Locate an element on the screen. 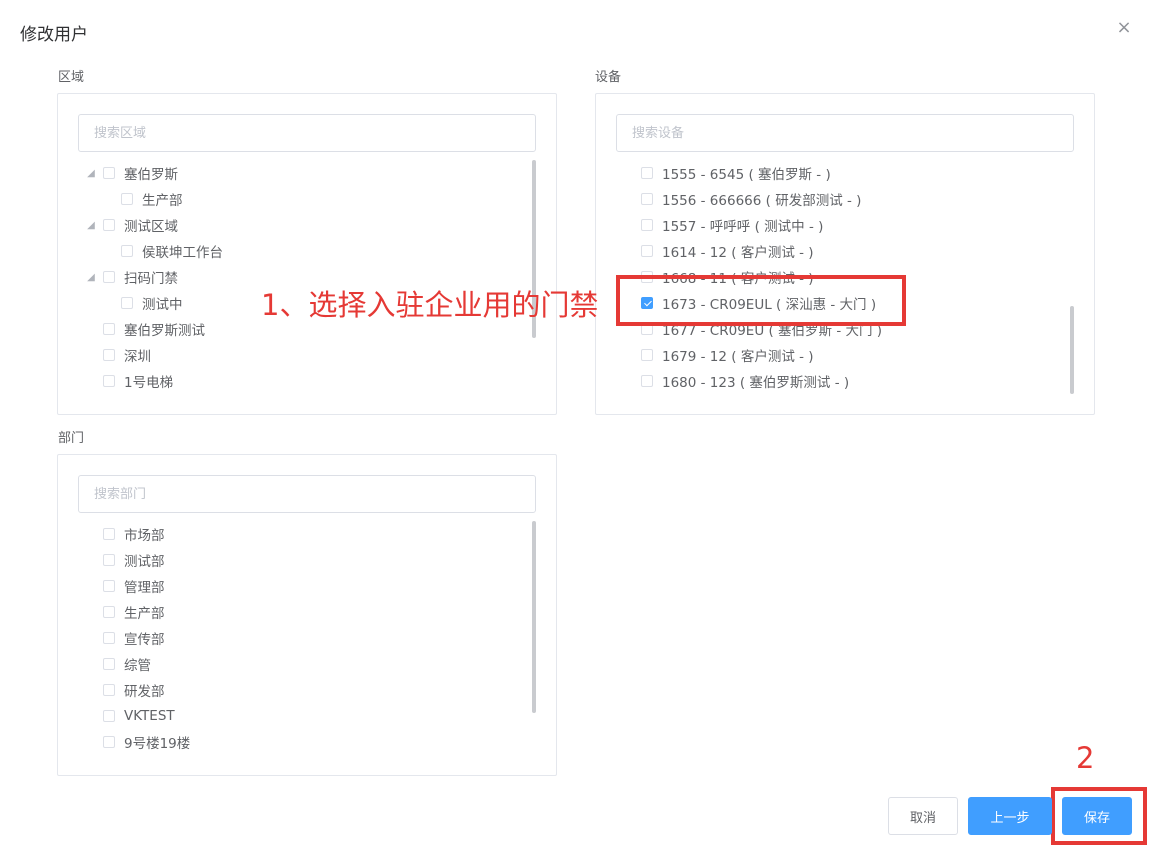 Image resolution: width=1151 pixels, height=857 pixels. cancel-button: 取消 is located at coordinates (923, 816).